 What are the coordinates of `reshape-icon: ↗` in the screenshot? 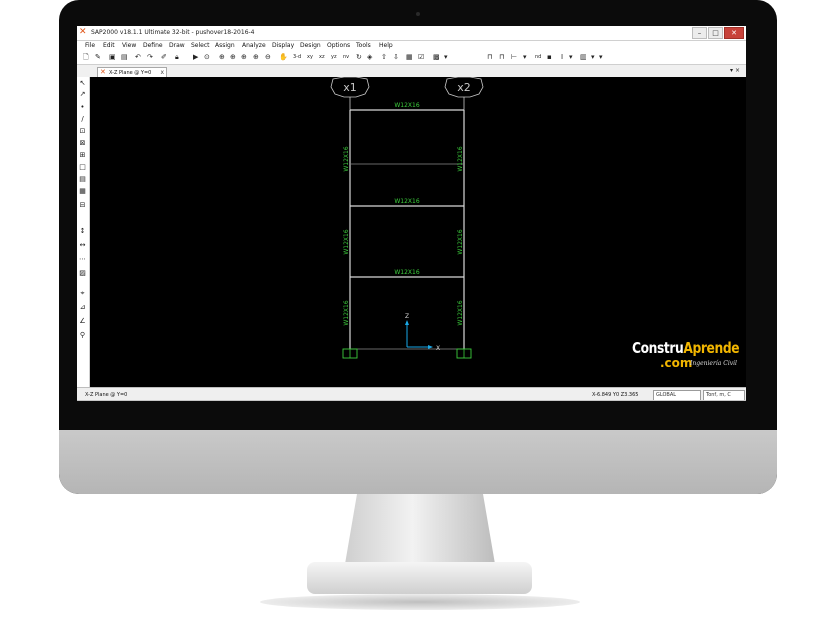 It's located at (82, 94).